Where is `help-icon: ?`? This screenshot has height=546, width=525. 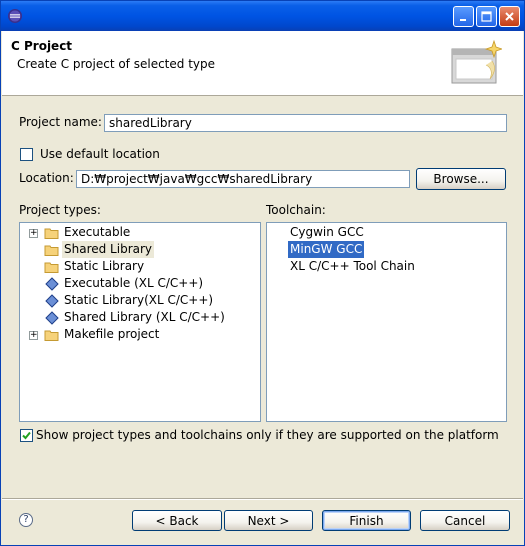 help-icon: ? is located at coordinates (26, 520).